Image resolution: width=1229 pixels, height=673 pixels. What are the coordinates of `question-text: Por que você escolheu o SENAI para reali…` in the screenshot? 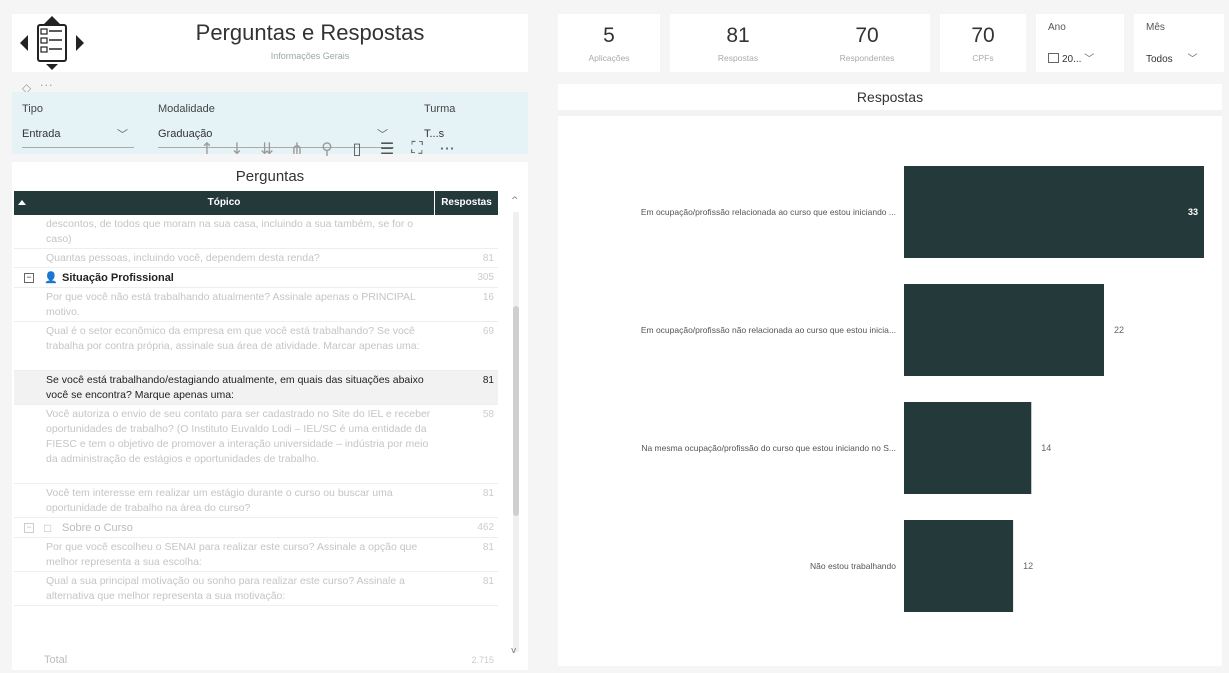 It's located at (232, 554).